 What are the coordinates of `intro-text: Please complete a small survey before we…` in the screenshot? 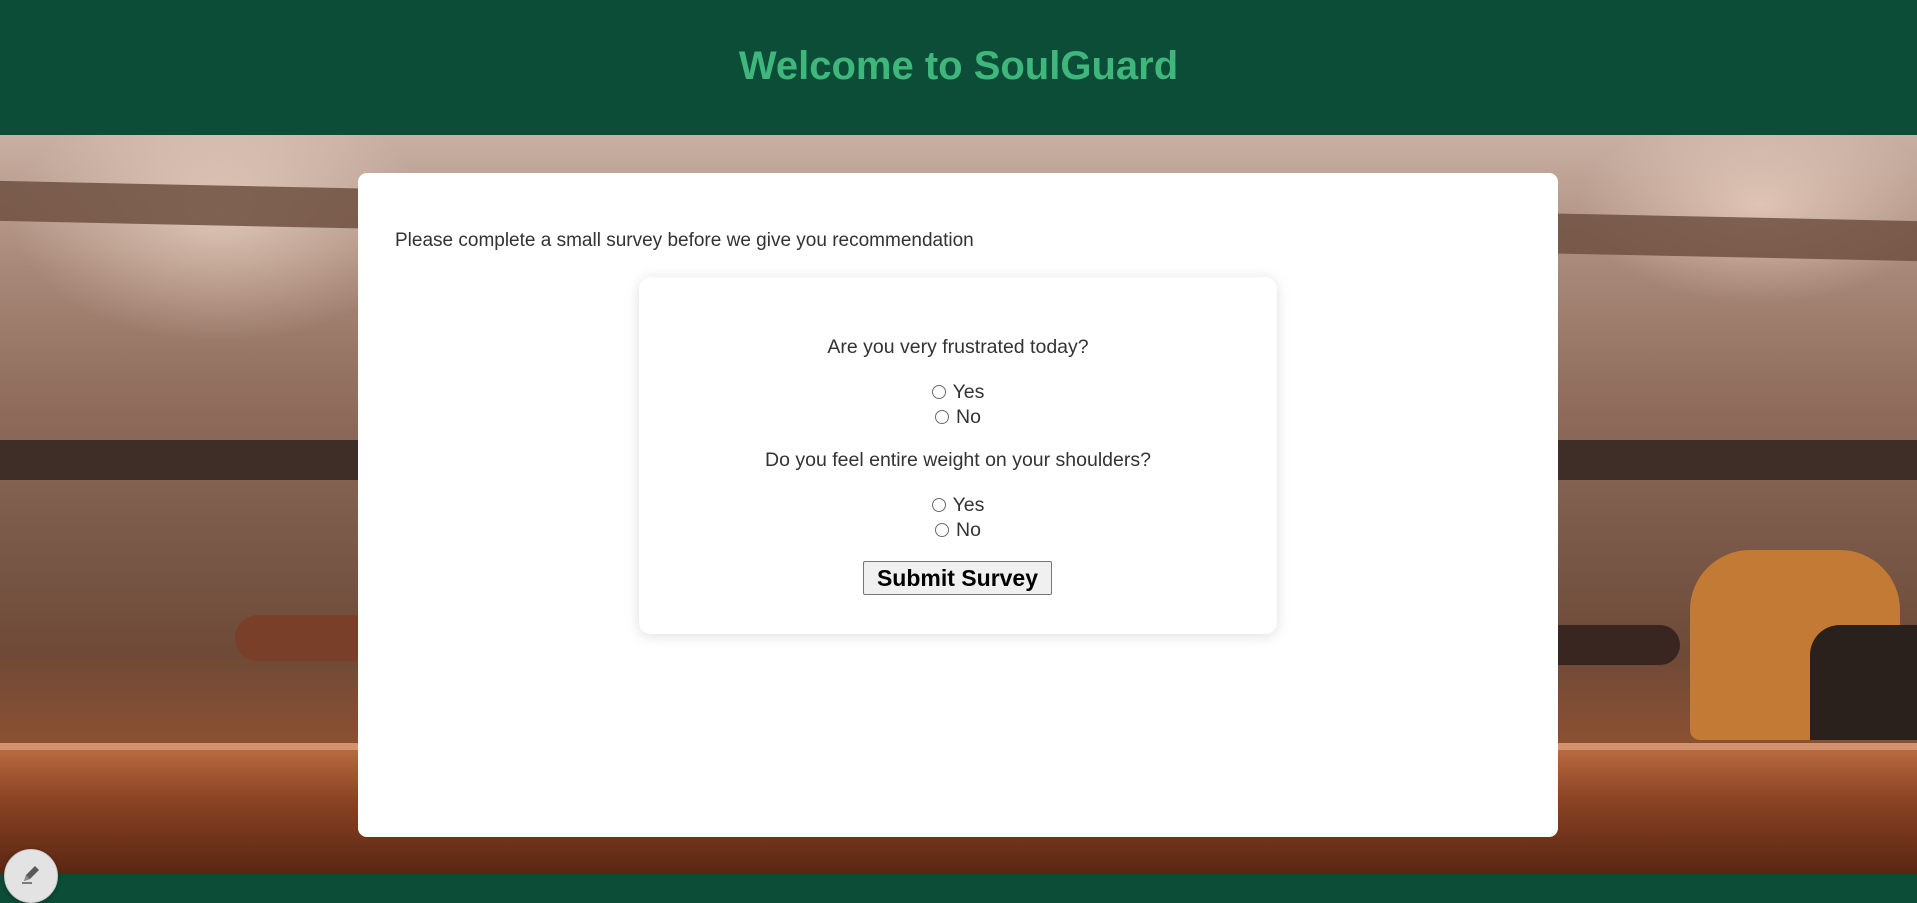 It's located at (684, 240).